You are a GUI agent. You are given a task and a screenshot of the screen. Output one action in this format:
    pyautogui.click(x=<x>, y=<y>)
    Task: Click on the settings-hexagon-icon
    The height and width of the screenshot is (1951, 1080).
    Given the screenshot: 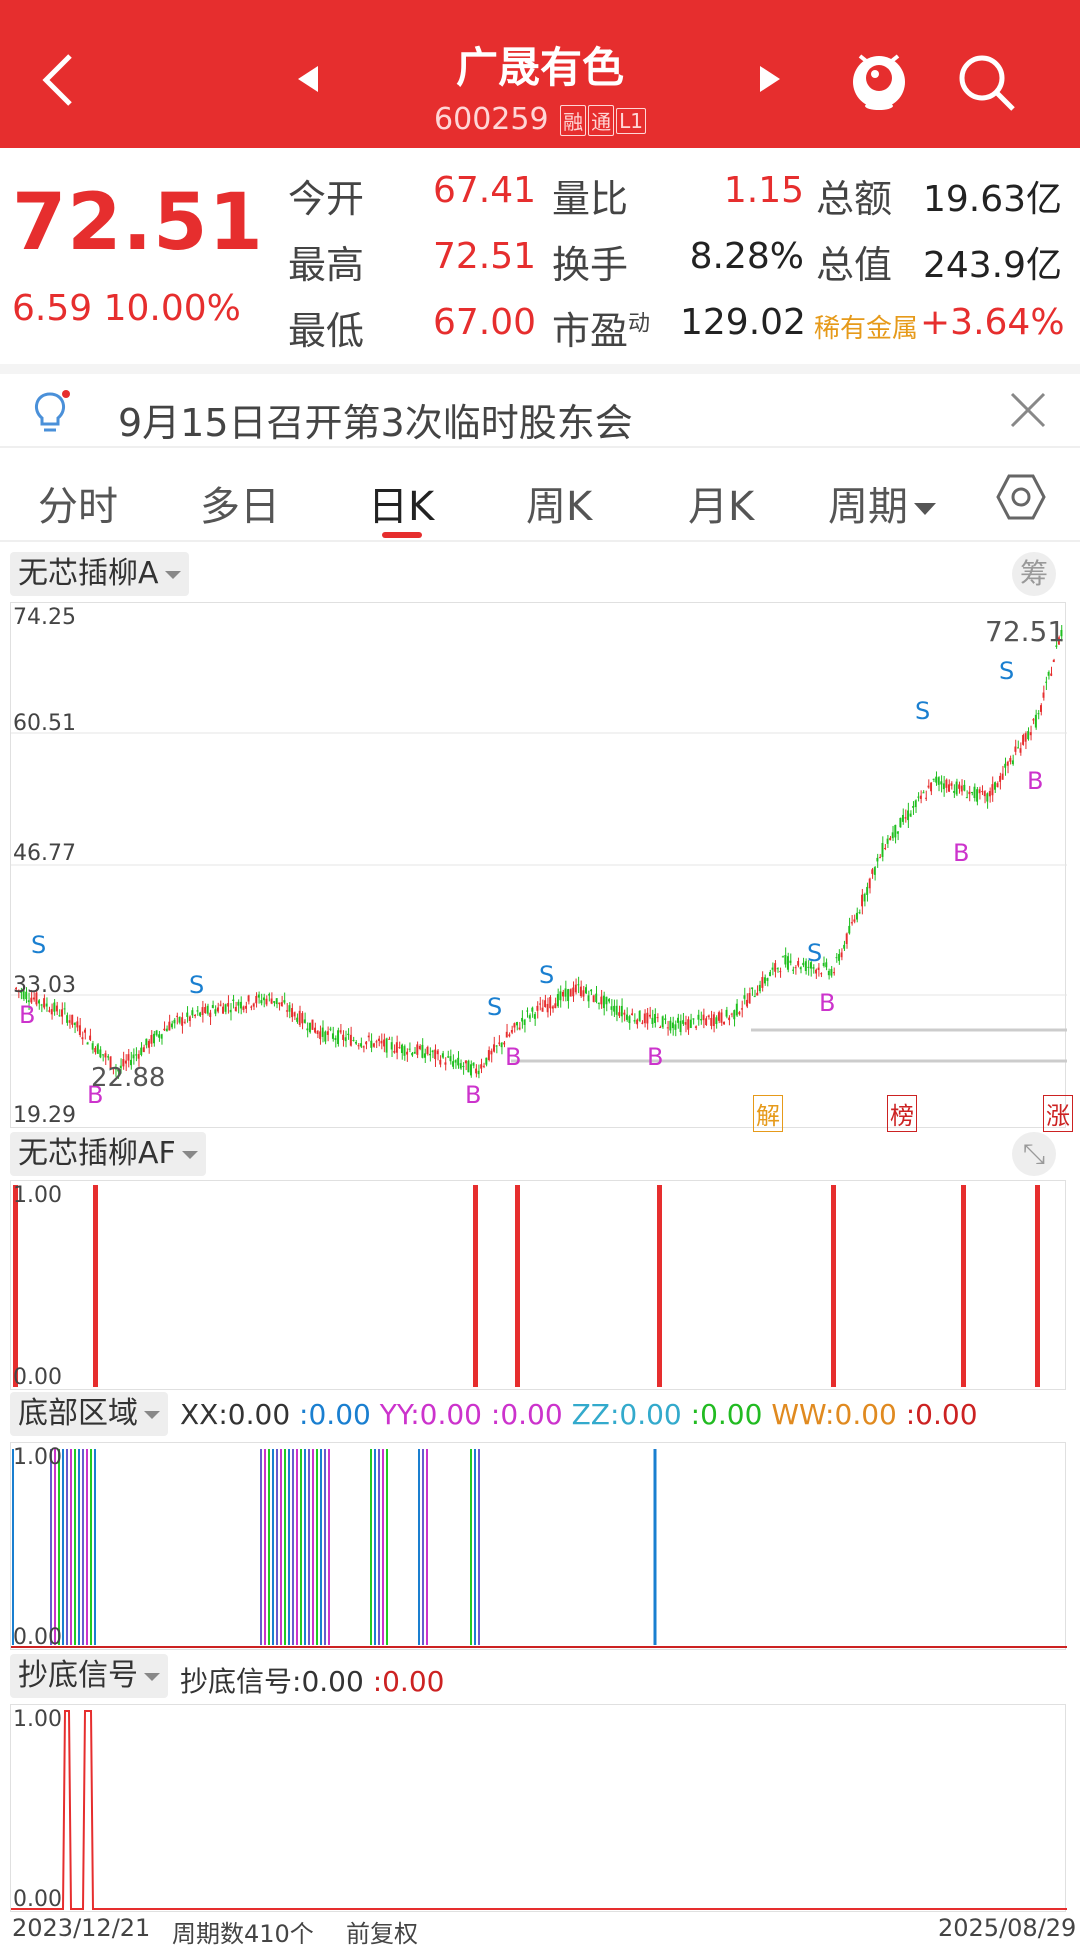 What is the action you would take?
    pyautogui.click(x=1021, y=497)
    